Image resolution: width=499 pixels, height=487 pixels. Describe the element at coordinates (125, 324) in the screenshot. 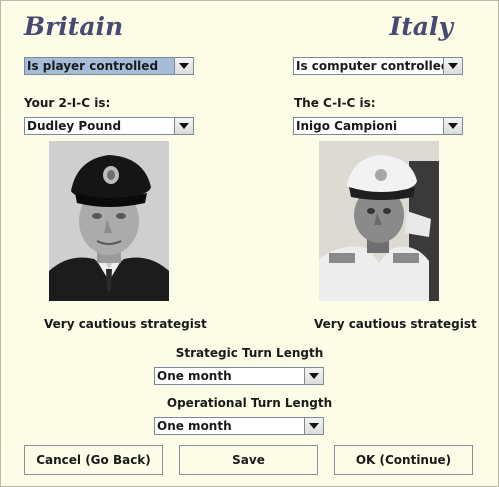

I see `britain-strategist-text: Very cautious strategist` at that location.